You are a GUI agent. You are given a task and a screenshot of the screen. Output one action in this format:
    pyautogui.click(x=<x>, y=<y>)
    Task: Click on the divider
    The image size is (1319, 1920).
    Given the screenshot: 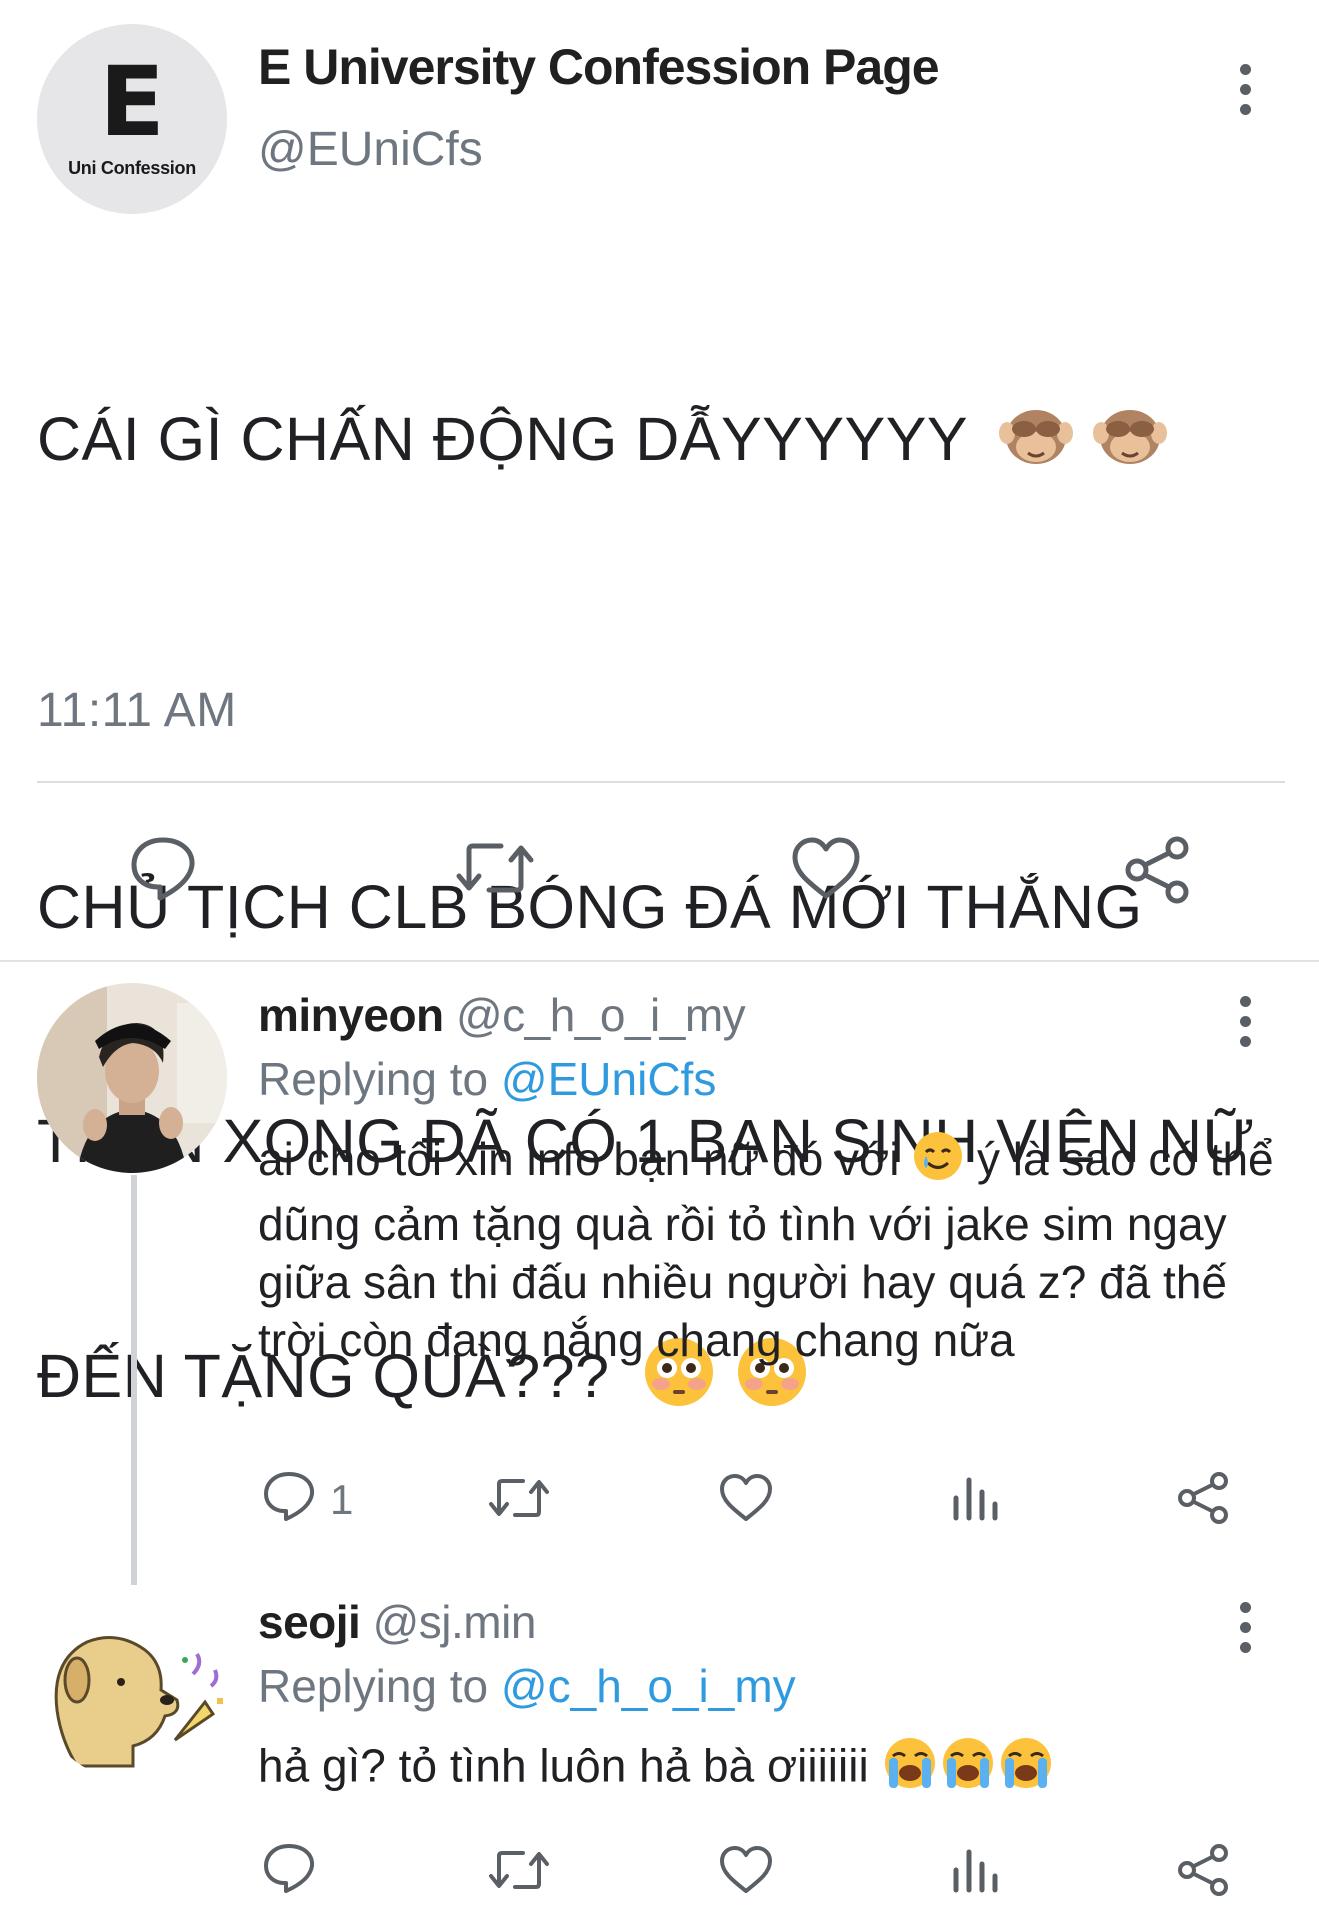 What is the action you would take?
    pyautogui.click(x=661, y=782)
    